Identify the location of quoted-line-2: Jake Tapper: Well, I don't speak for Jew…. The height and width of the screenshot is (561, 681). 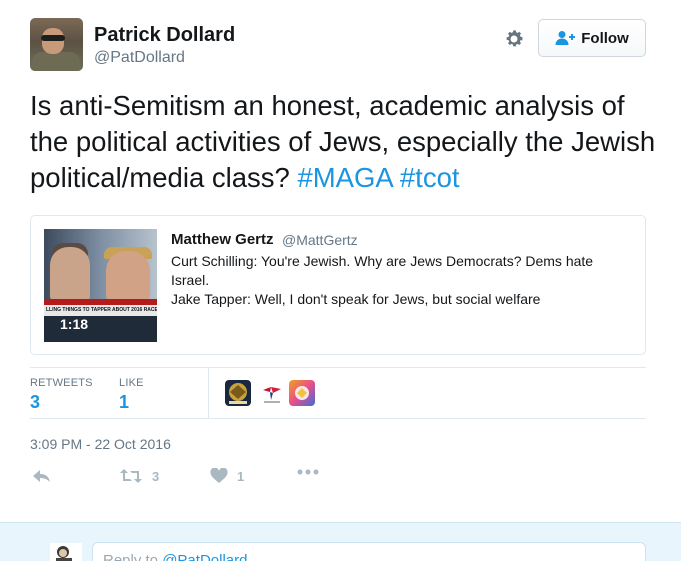
(356, 299).